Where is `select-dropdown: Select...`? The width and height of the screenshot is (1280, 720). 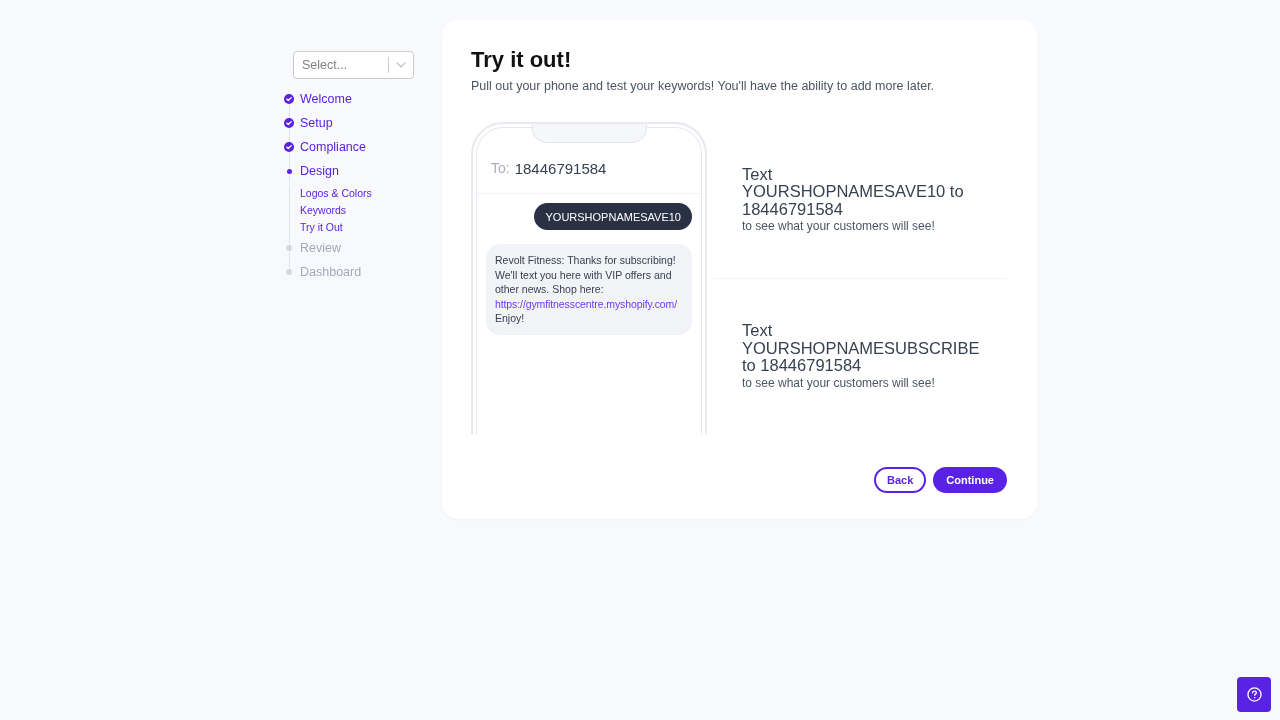 select-dropdown: Select... is located at coordinates (353, 65).